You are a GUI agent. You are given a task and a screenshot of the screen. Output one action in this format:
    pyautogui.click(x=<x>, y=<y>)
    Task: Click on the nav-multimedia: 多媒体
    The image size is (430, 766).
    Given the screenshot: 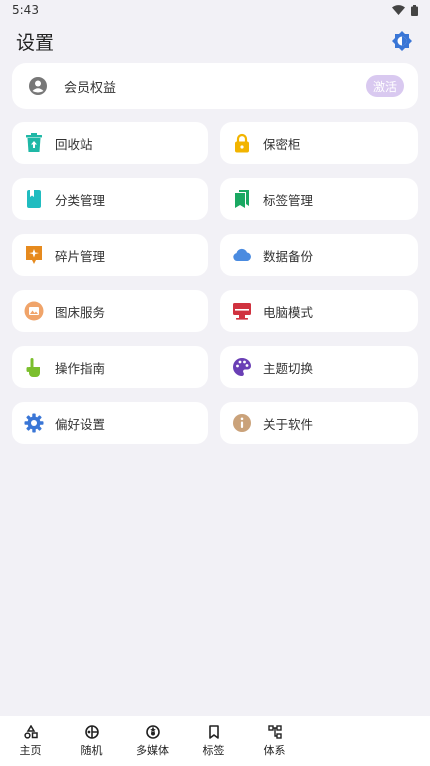 What is the action you would take?
    pyautogui.click(x=152, y=737)
    